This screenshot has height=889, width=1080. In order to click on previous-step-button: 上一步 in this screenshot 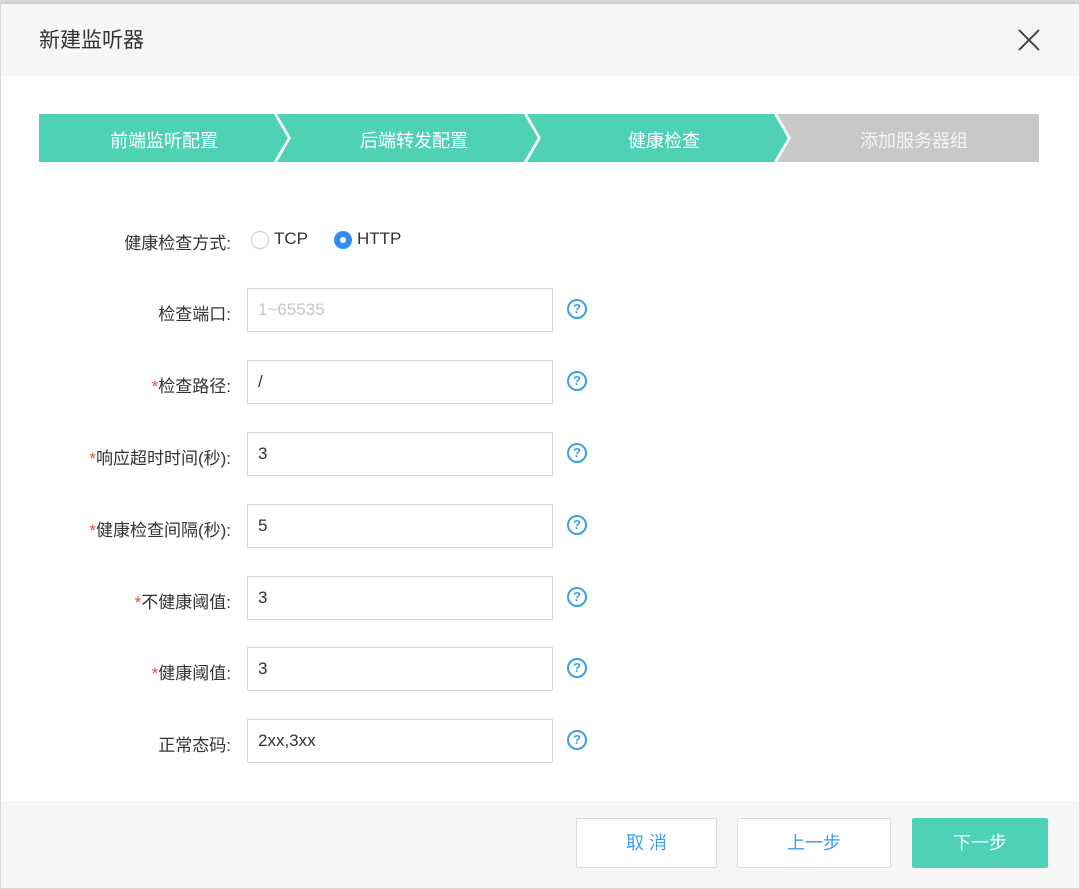, I will do `click(814, 843)`.